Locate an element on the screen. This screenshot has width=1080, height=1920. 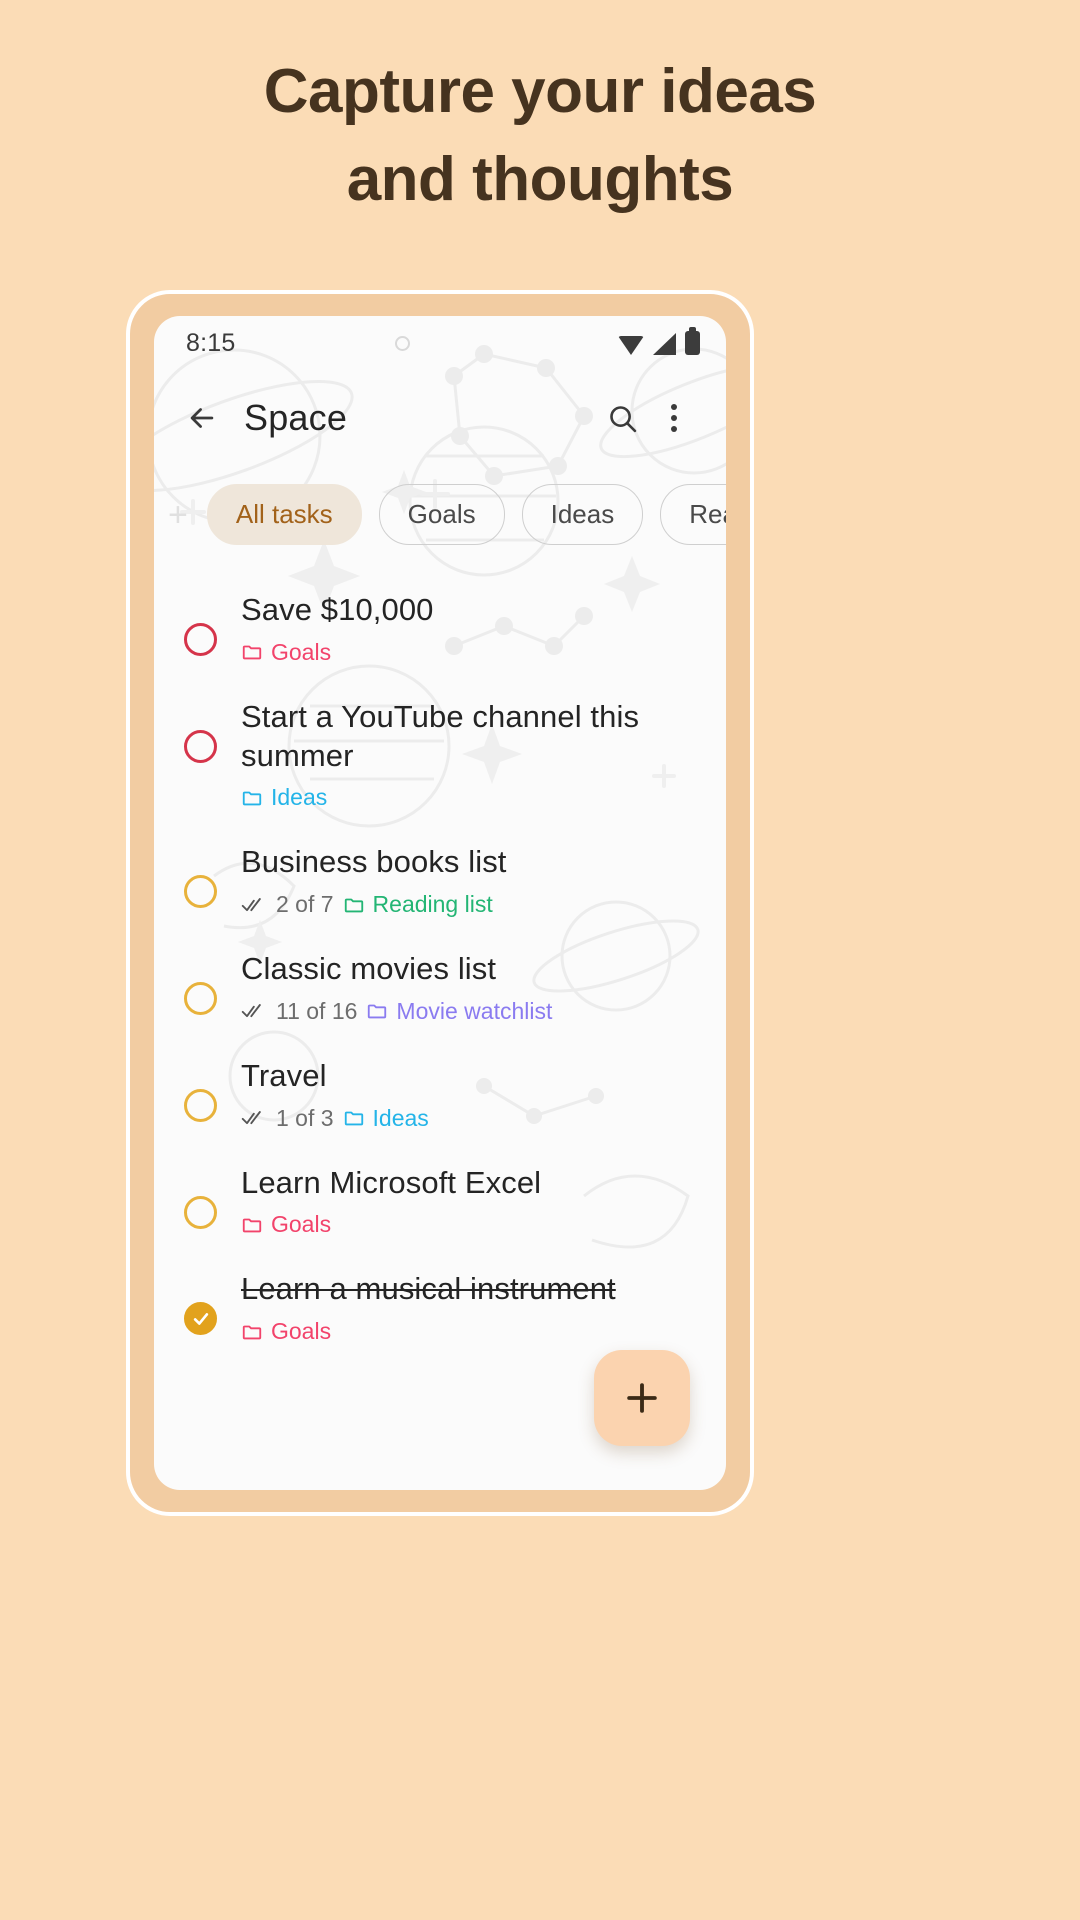
task-title: Learn Microsoft Excel is located at coordinates (391, 1182).